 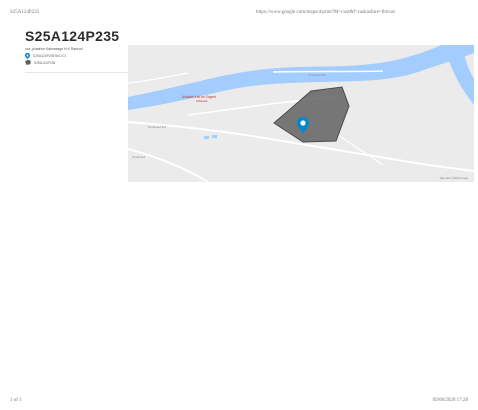 I want to click on map-label-road-left: Unnamed, so click(x=138, y=157).